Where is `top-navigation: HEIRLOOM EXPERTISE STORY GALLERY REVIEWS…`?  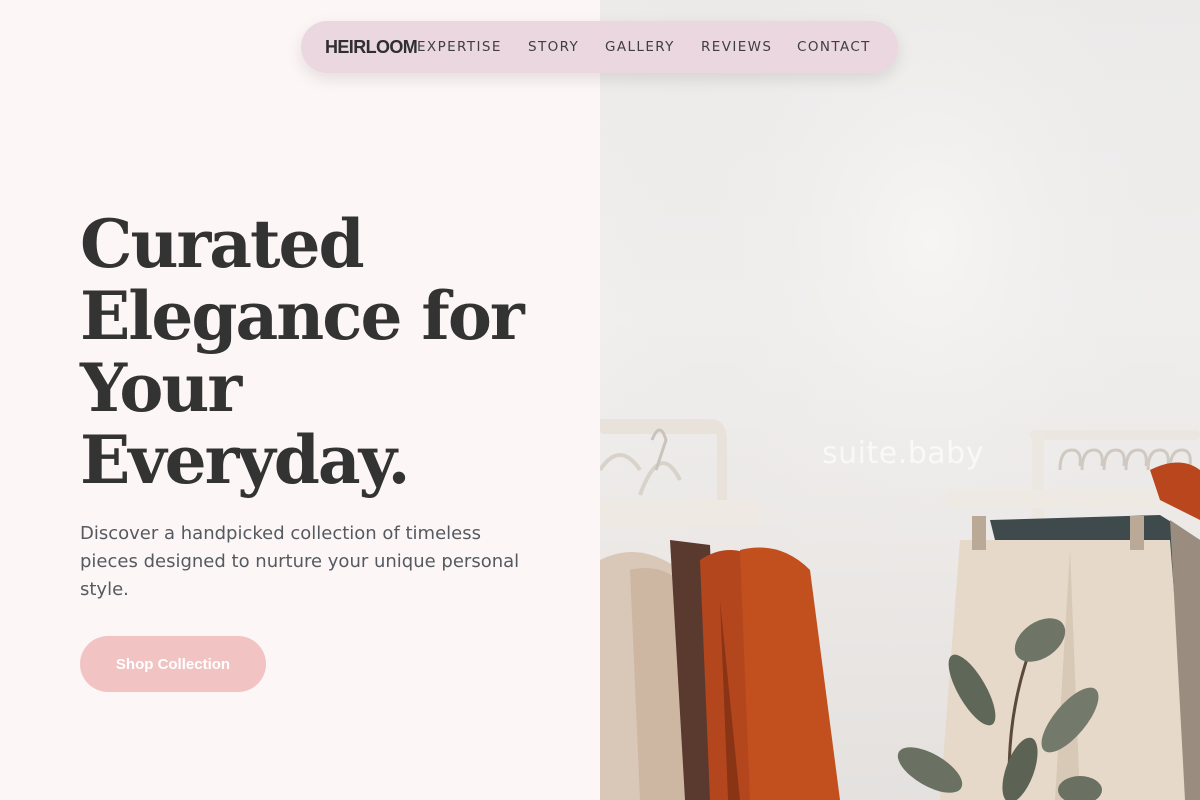 top-navigation: HEIRLOOM EXPERTISE STORY GALLERY REVIEWS… is located at coordinates (599, 47).